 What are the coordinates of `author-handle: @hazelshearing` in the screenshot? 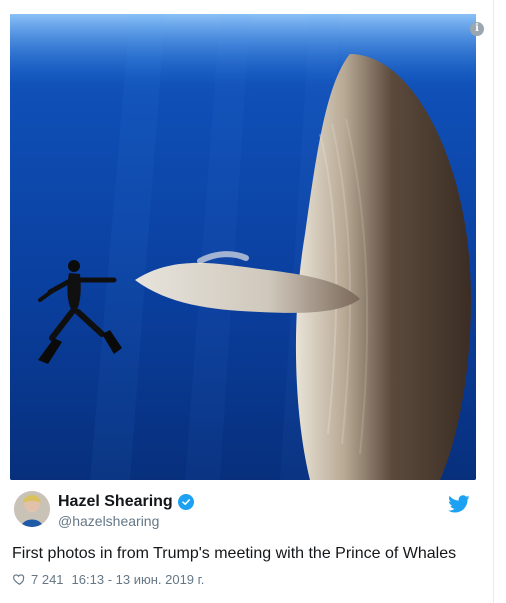 It's located at (108, 521).